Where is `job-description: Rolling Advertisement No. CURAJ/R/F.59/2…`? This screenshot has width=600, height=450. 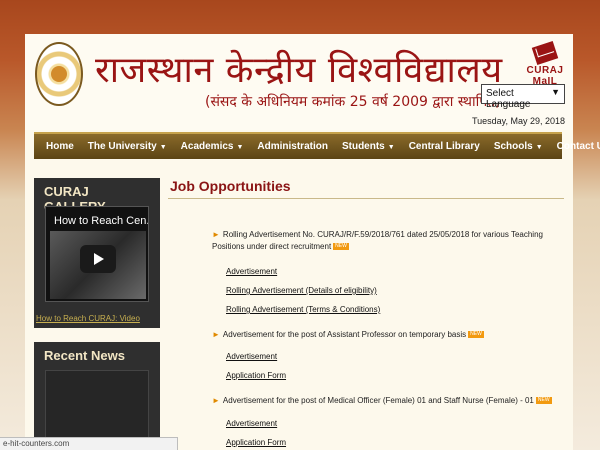
job-description: Rolling Advertisement No. CURAJ/R/F.59/2… is located at coordinates (377, 240).